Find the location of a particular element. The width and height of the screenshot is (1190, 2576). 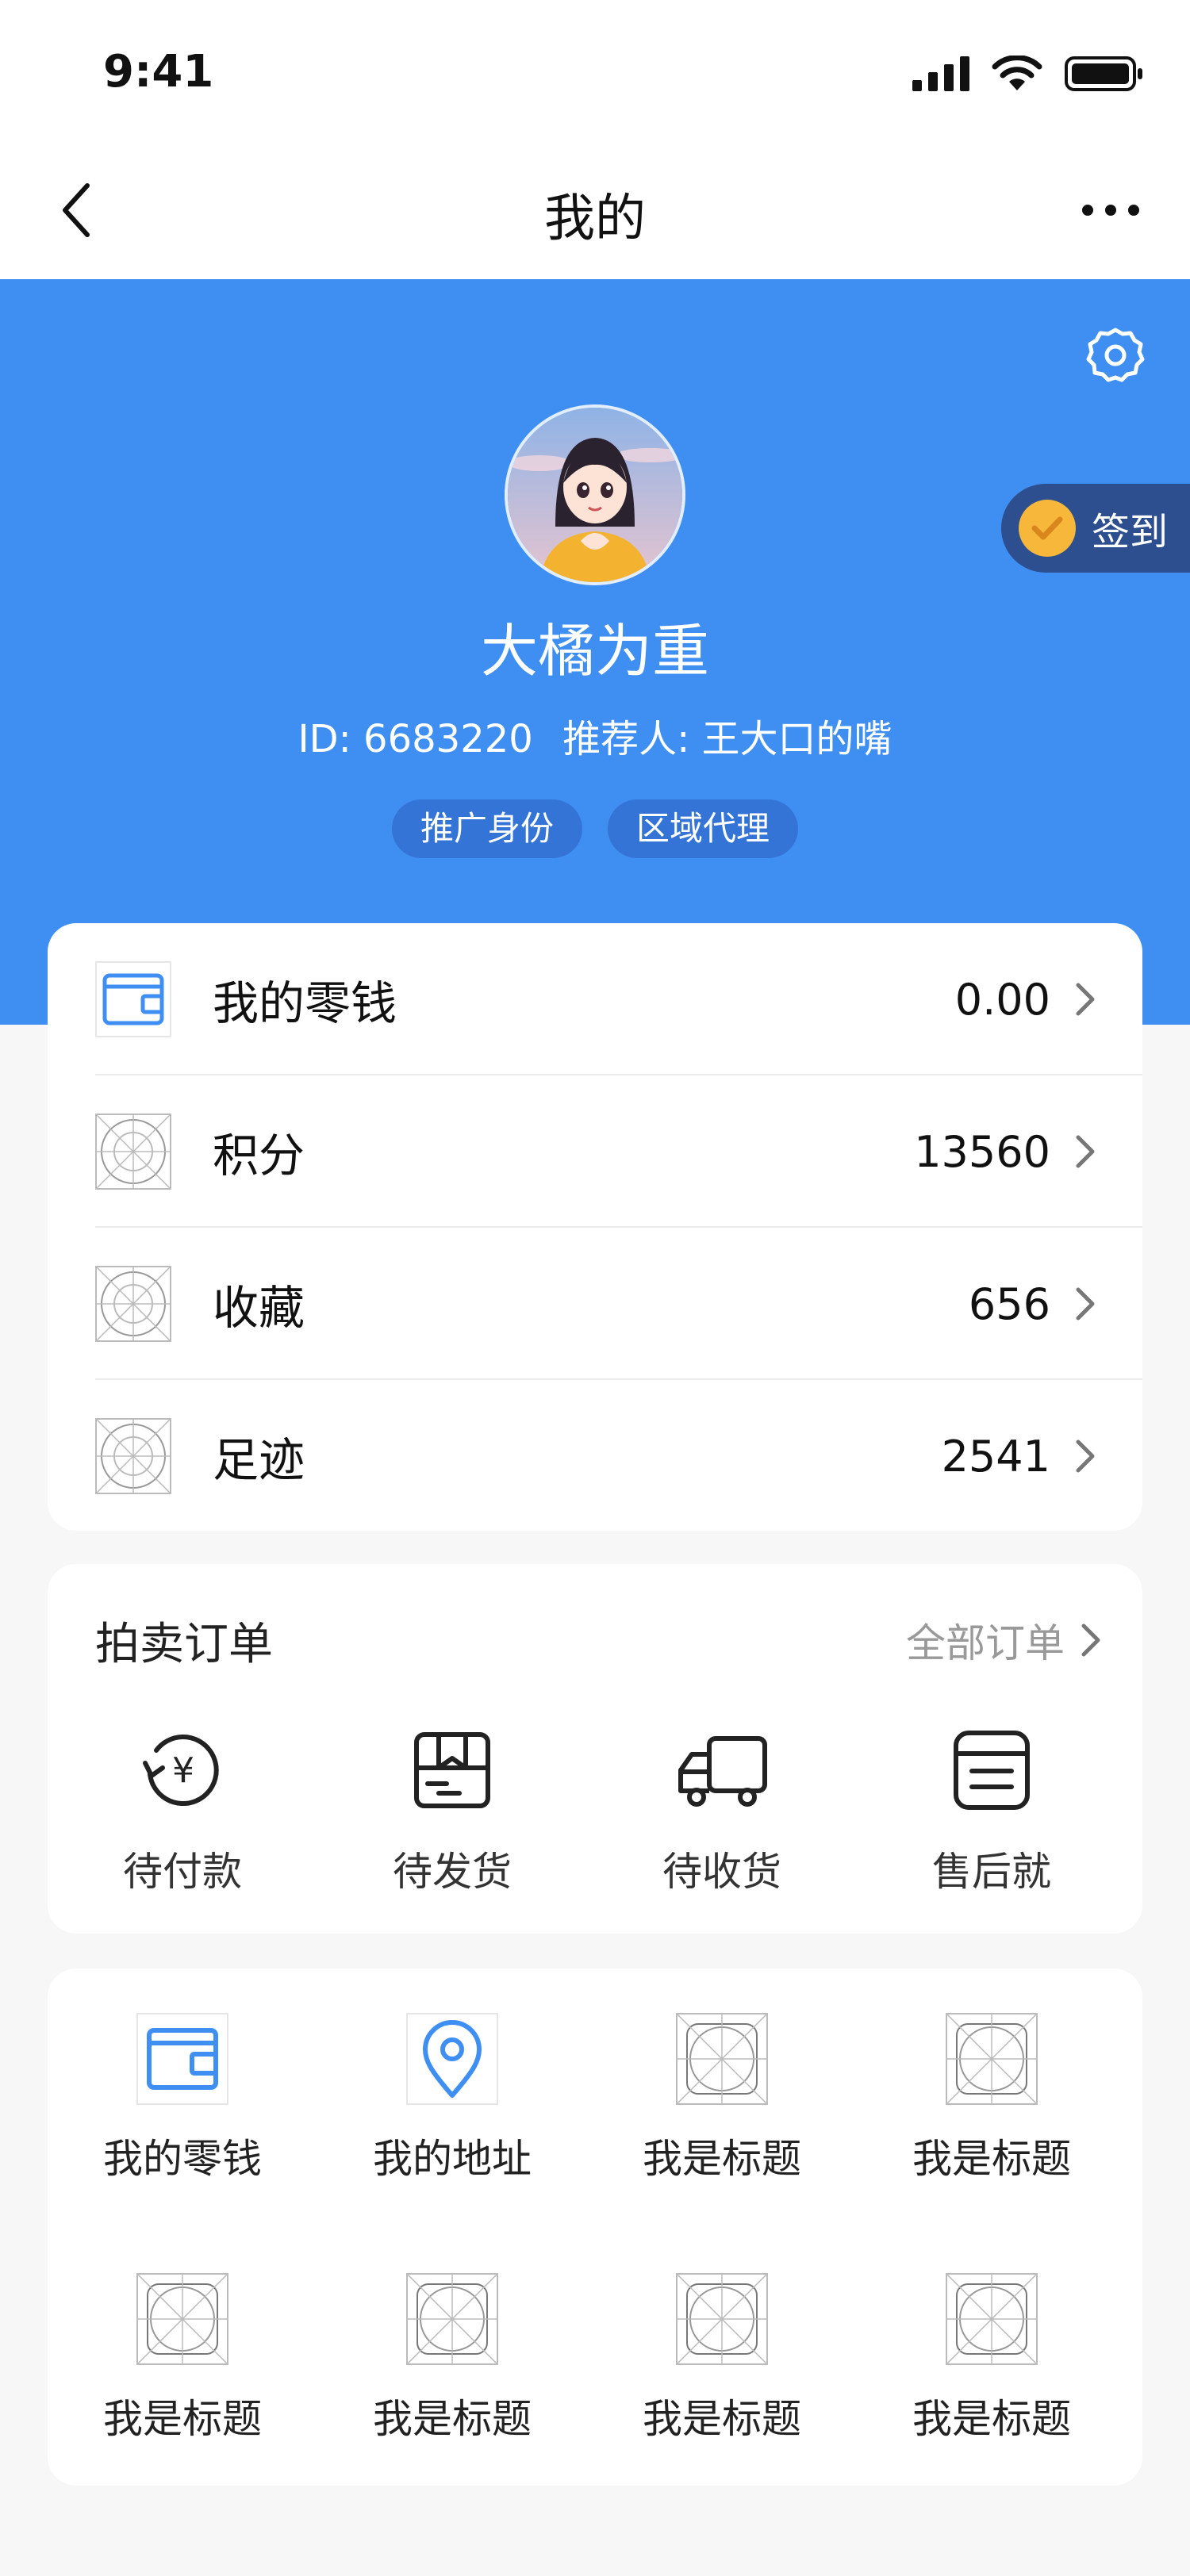

tag-regional-agent: 区域代理 is located at coordinates (703, 829).